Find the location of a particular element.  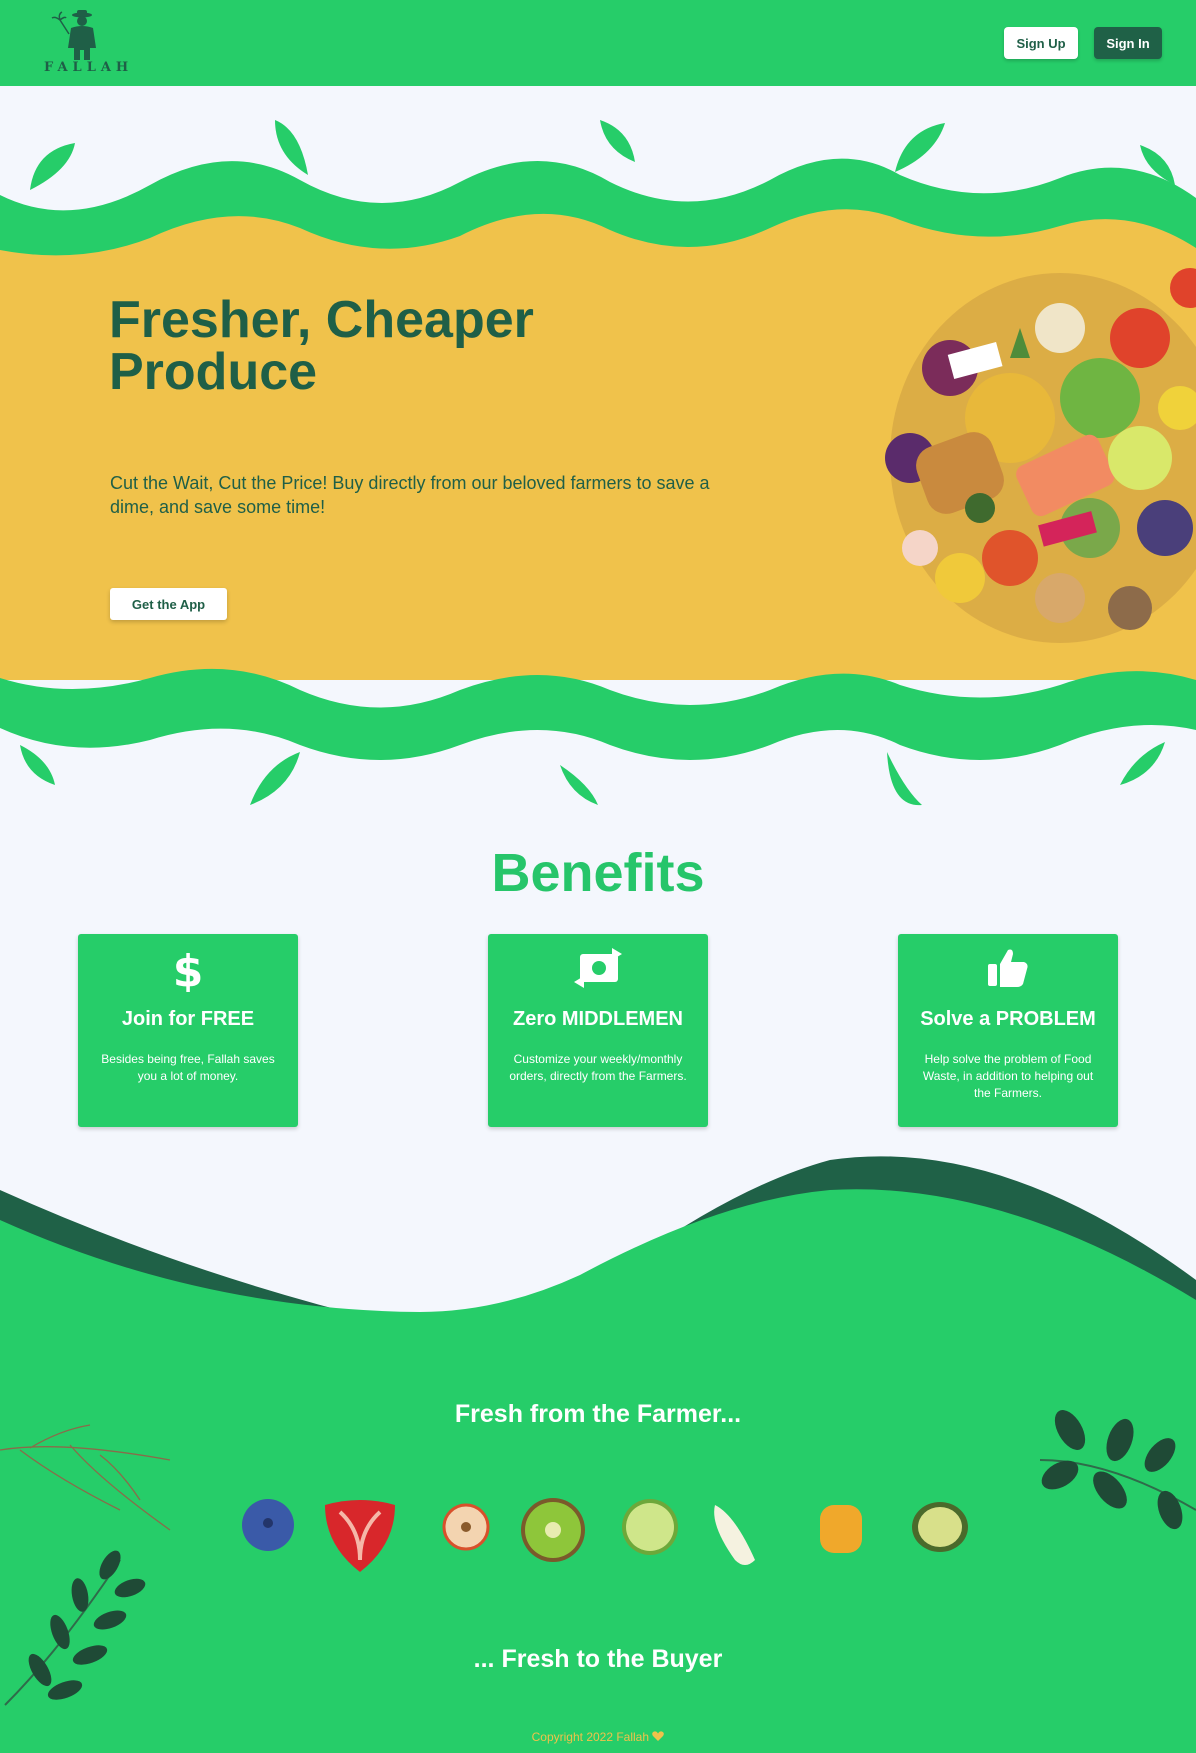

blueberry-icon is located at coordinates (268, 1525).